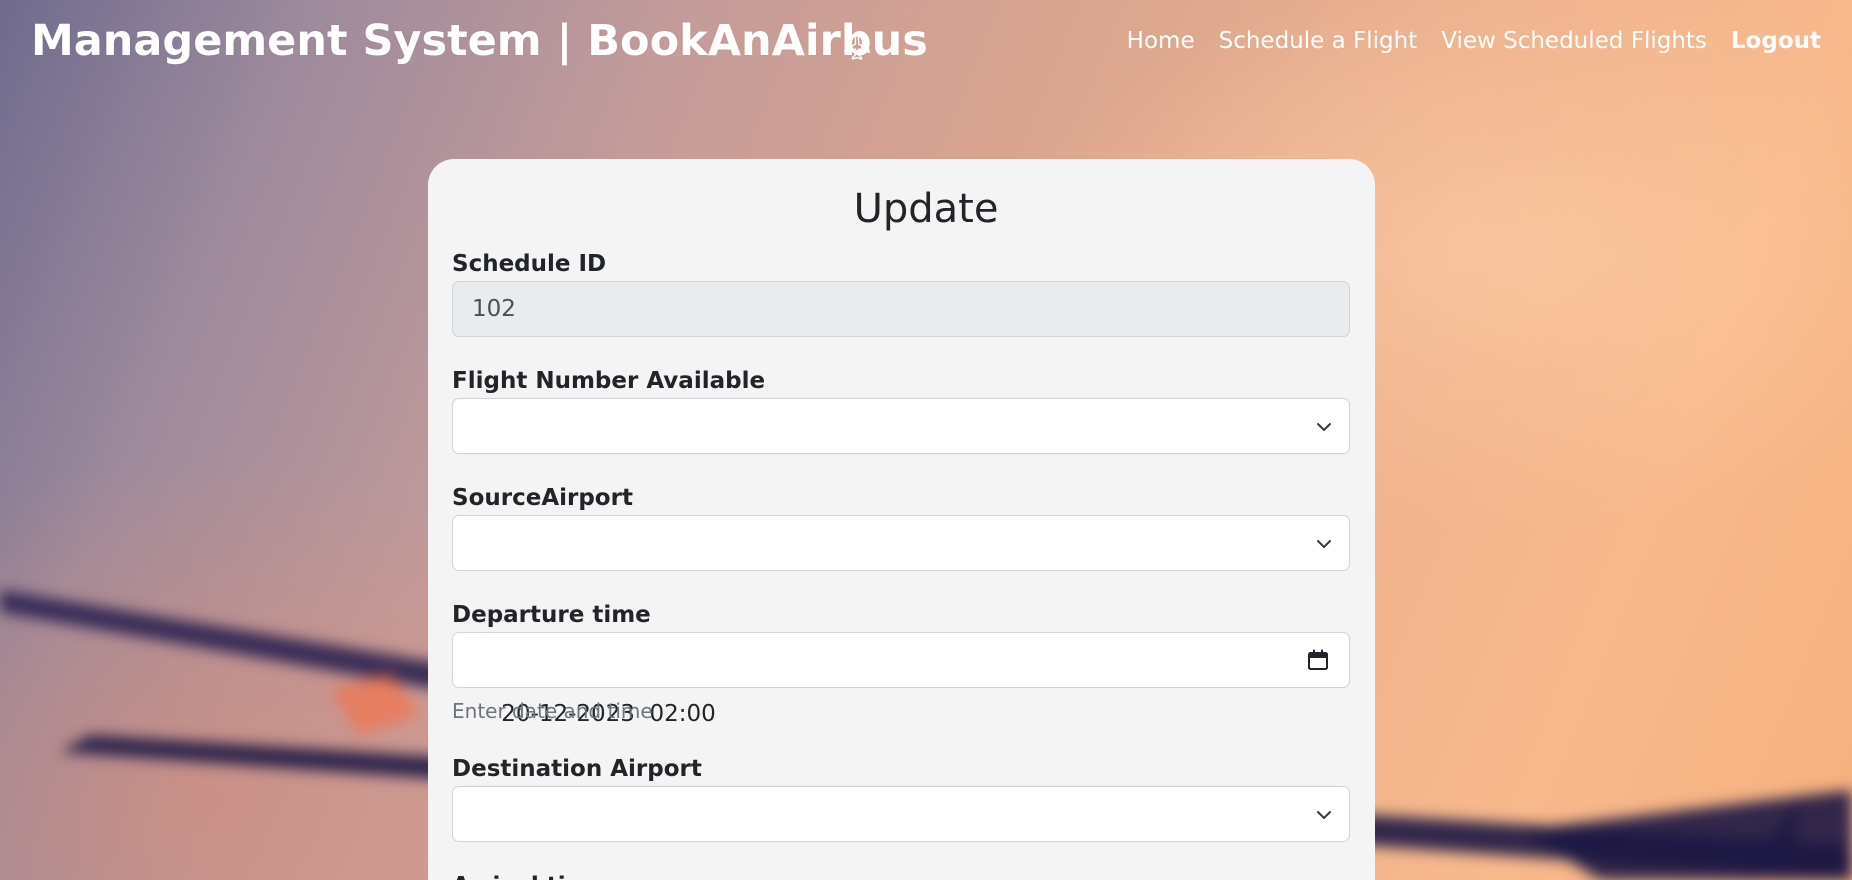  I want to click on nav-link-schedule-flight: Schedule a Flight, so click(1318, 41).